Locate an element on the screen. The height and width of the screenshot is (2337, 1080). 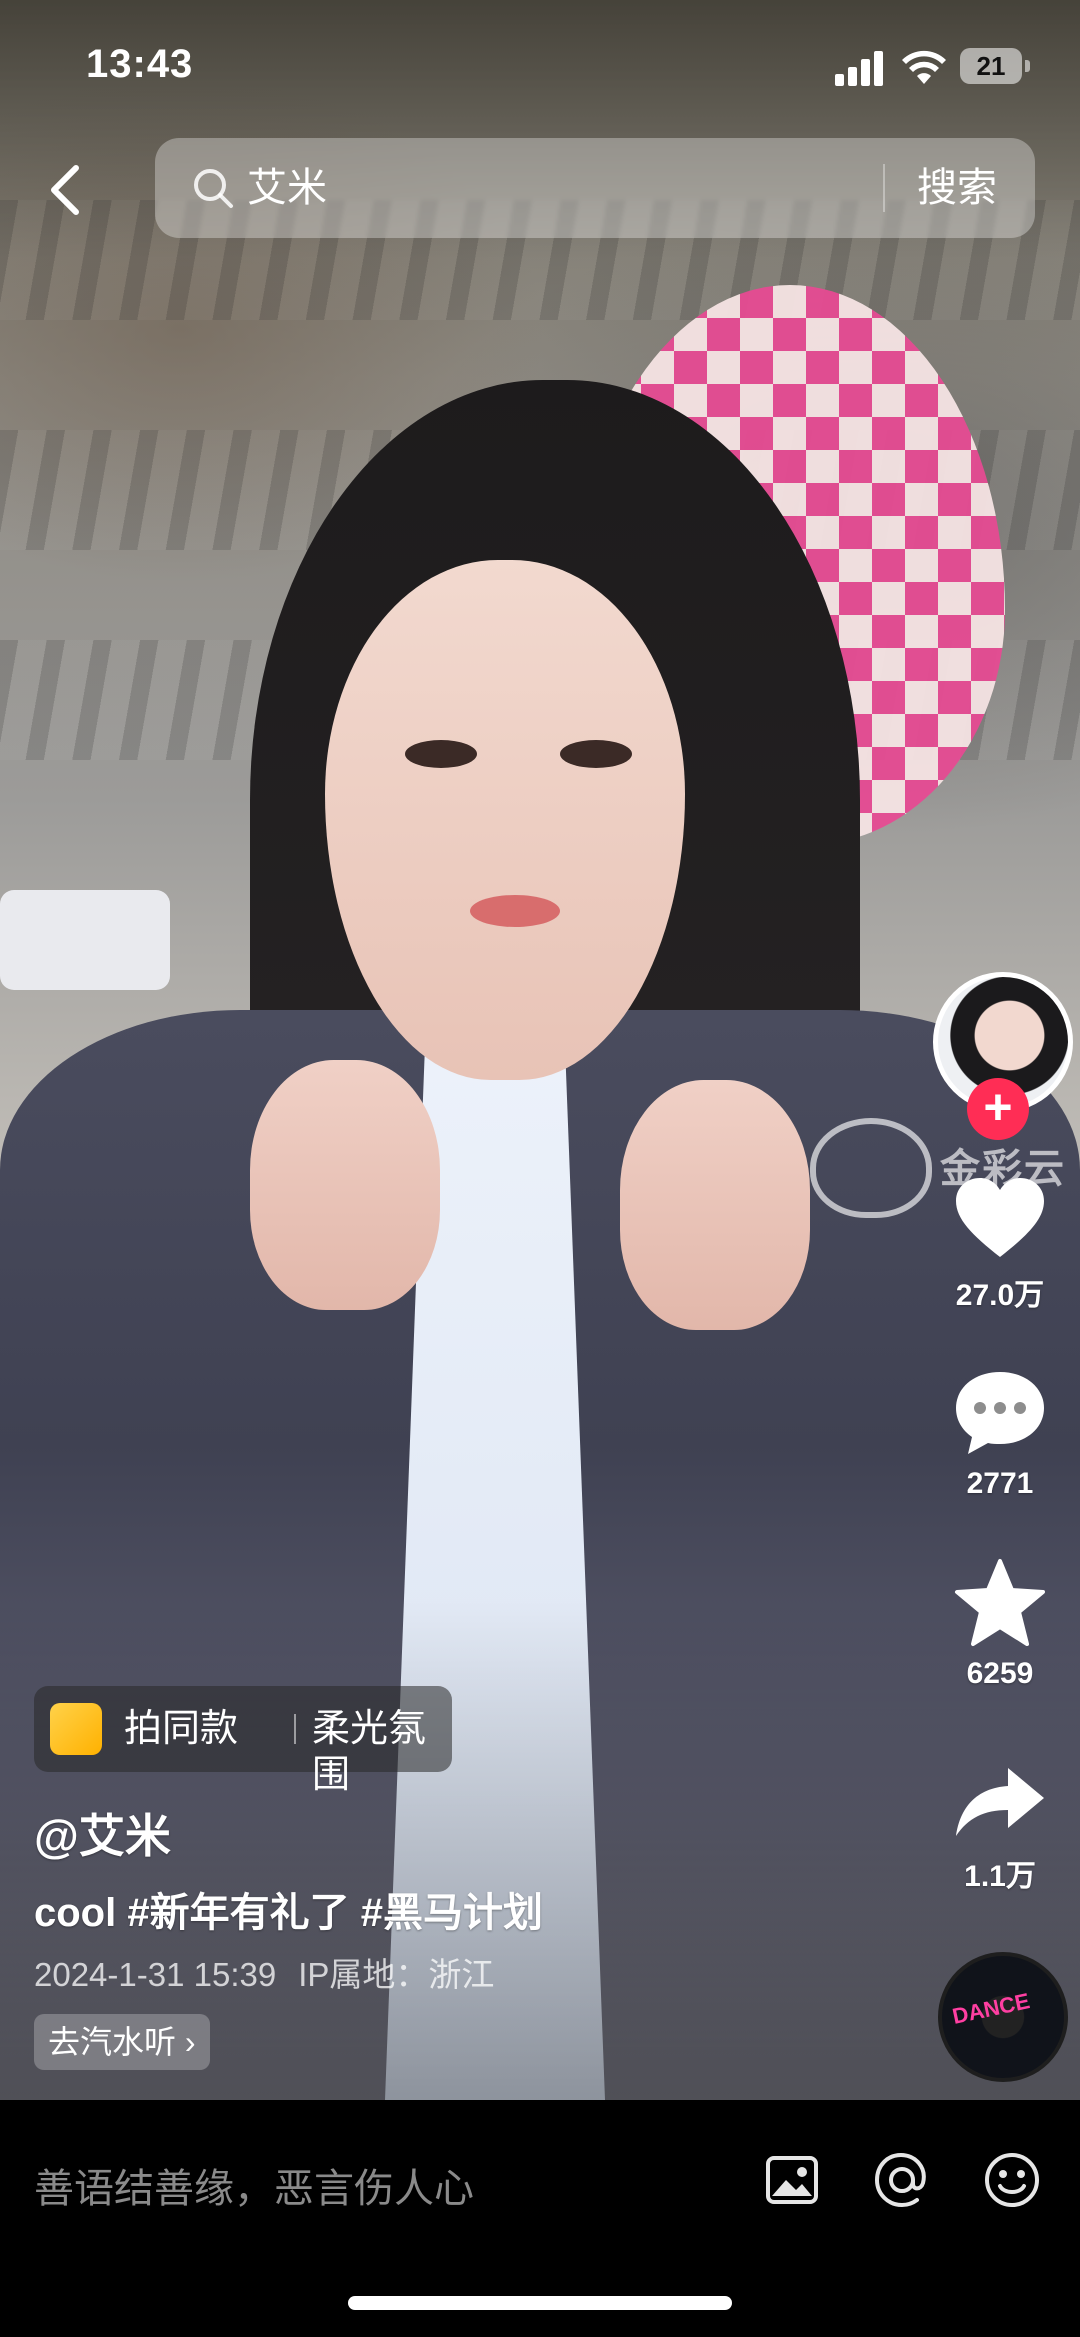
share-count: 1.1万 is located at coordinates (1000, 1876).